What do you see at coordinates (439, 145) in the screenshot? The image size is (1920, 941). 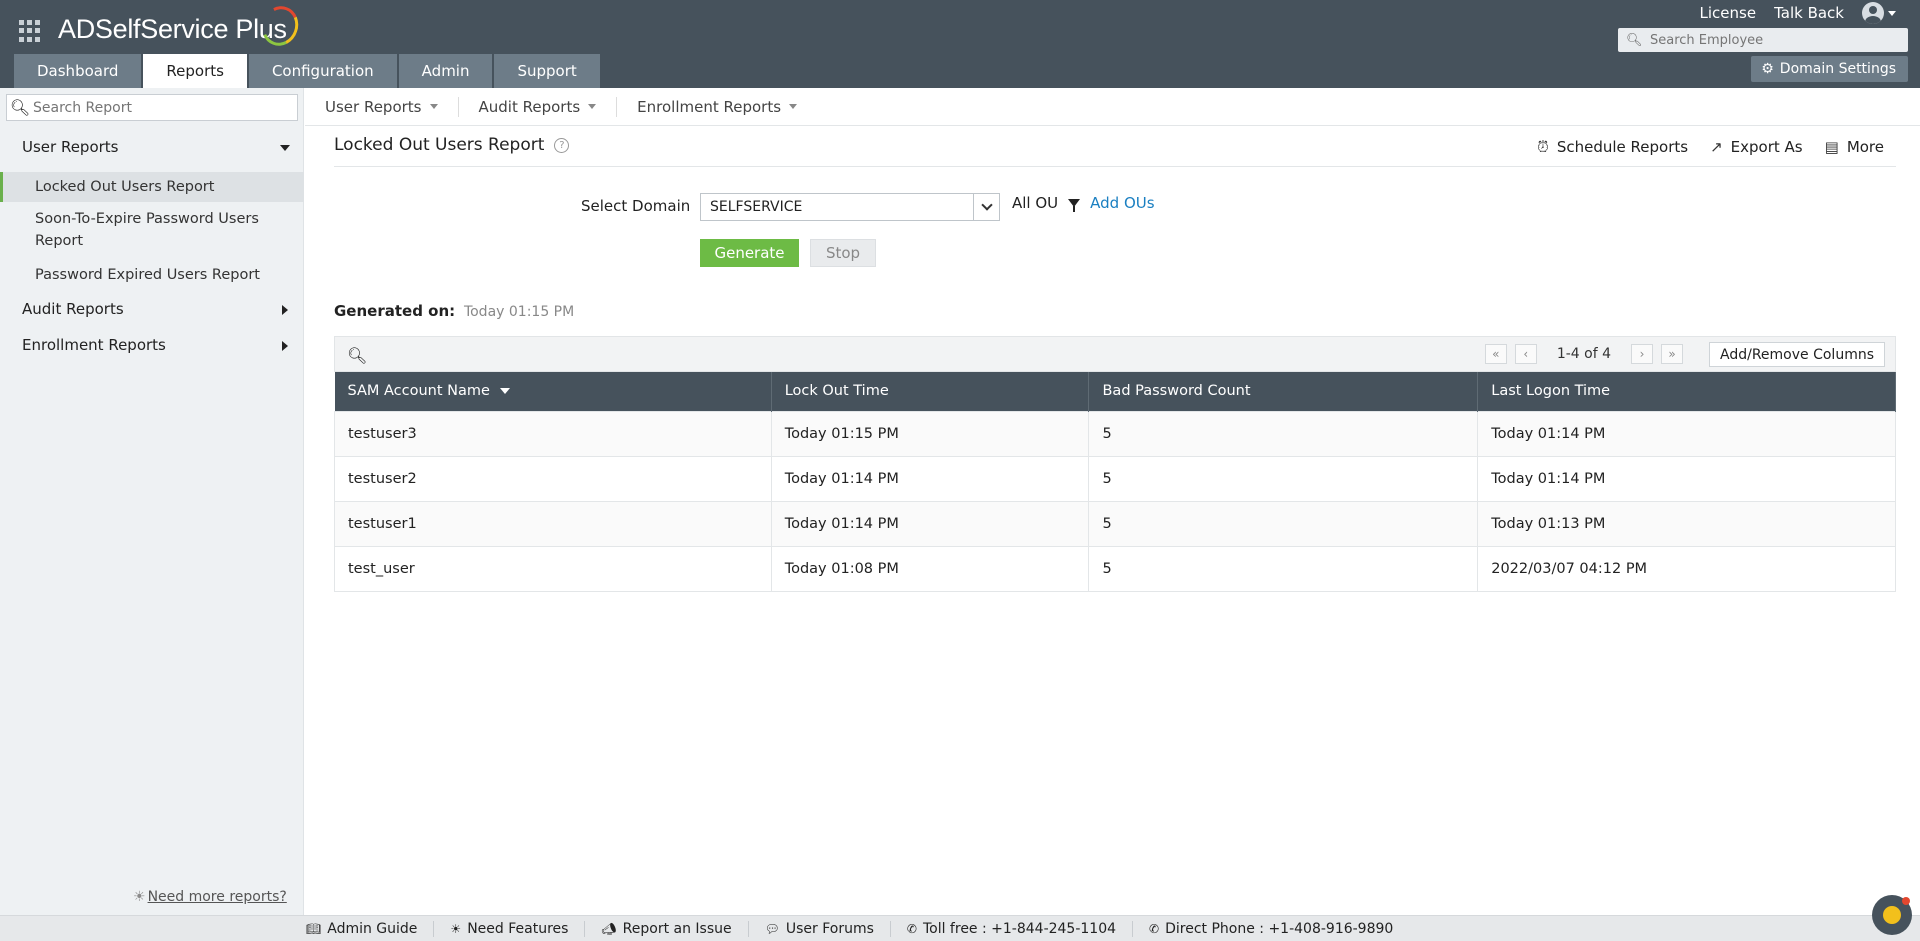 I see `report-title: Locked Out Users Report` at bounding box center [439, 145].